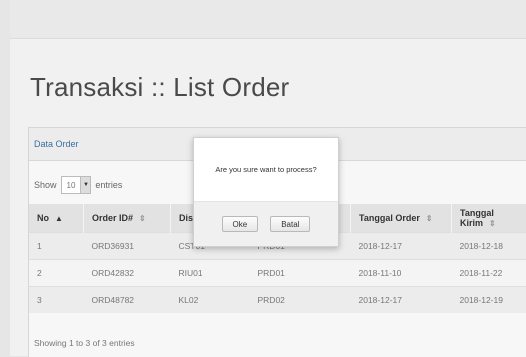  What do you see at coordinates (266, 170) in the screenshot?
I see `dialog-message: Are you sure want to process?` at bounding box center [266, 170].